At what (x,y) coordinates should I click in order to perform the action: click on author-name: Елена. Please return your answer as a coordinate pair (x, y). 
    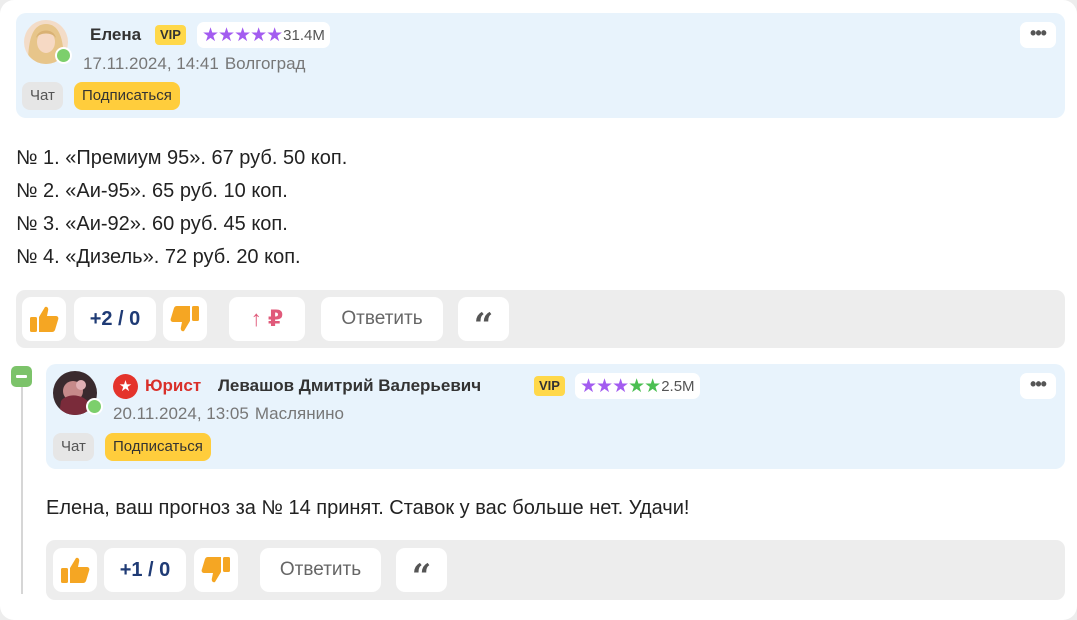
    Looking at the image, I should click on (115, 35).